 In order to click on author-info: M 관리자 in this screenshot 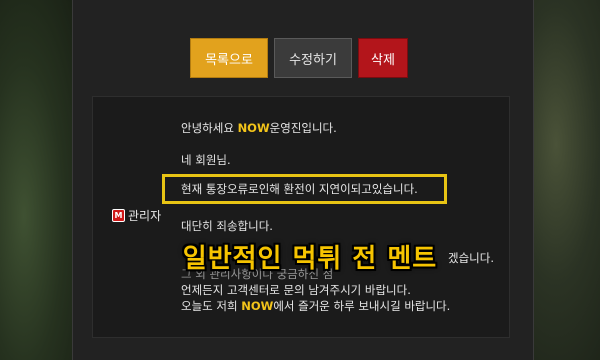, I will do `click(136, 215)`.